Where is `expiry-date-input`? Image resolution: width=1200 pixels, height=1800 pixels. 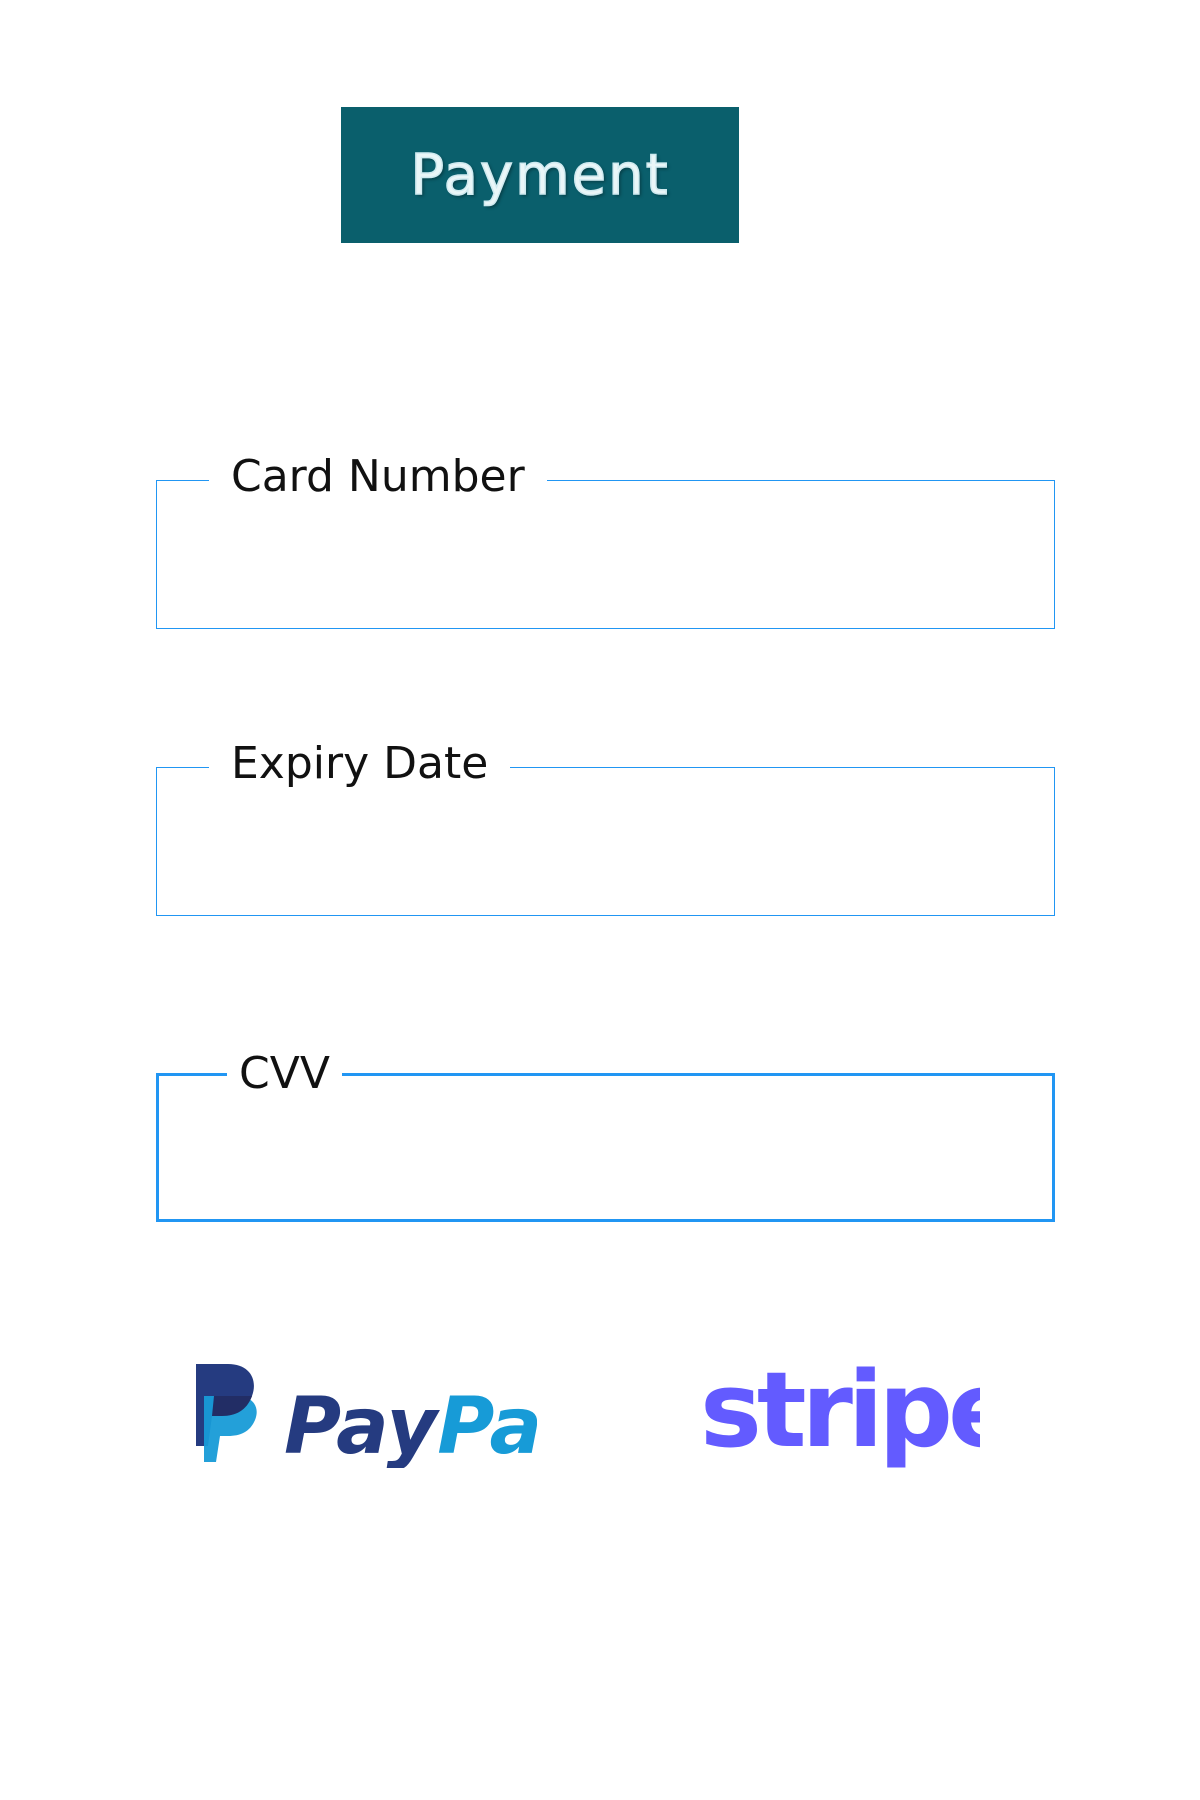 expiry-date-input is located at coordinates (605, 851).